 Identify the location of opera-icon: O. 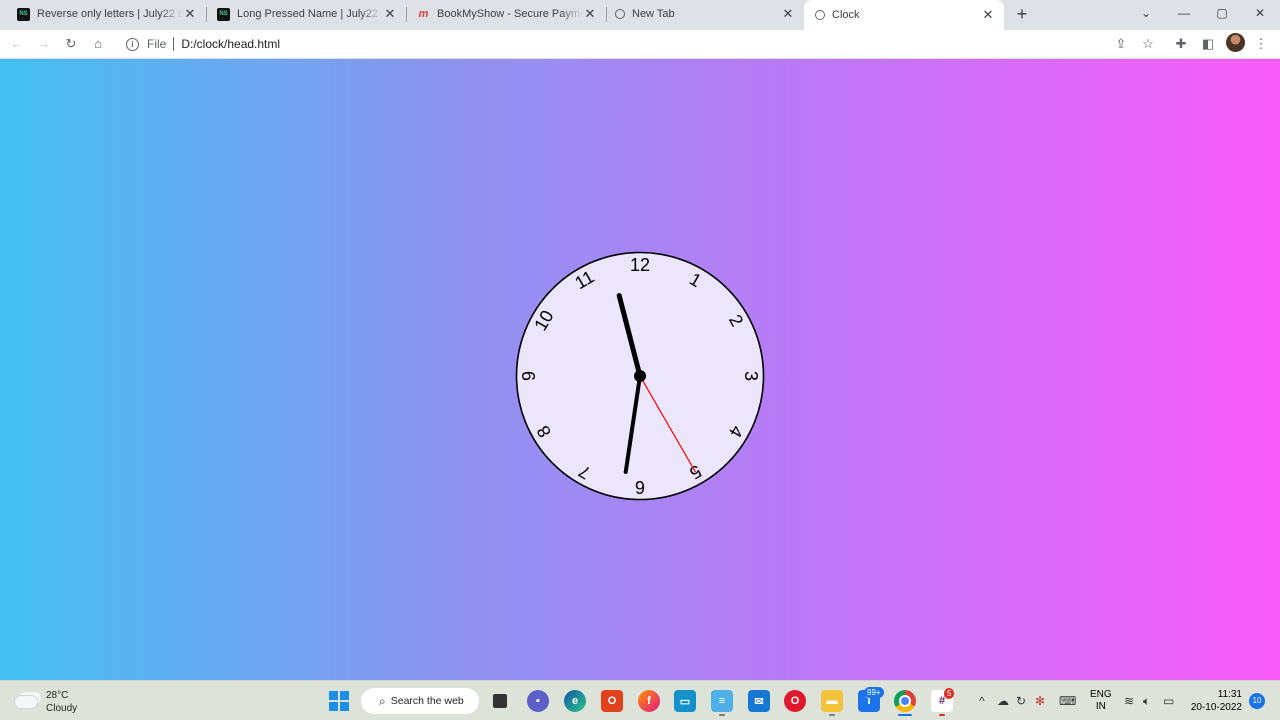
(795, 701).